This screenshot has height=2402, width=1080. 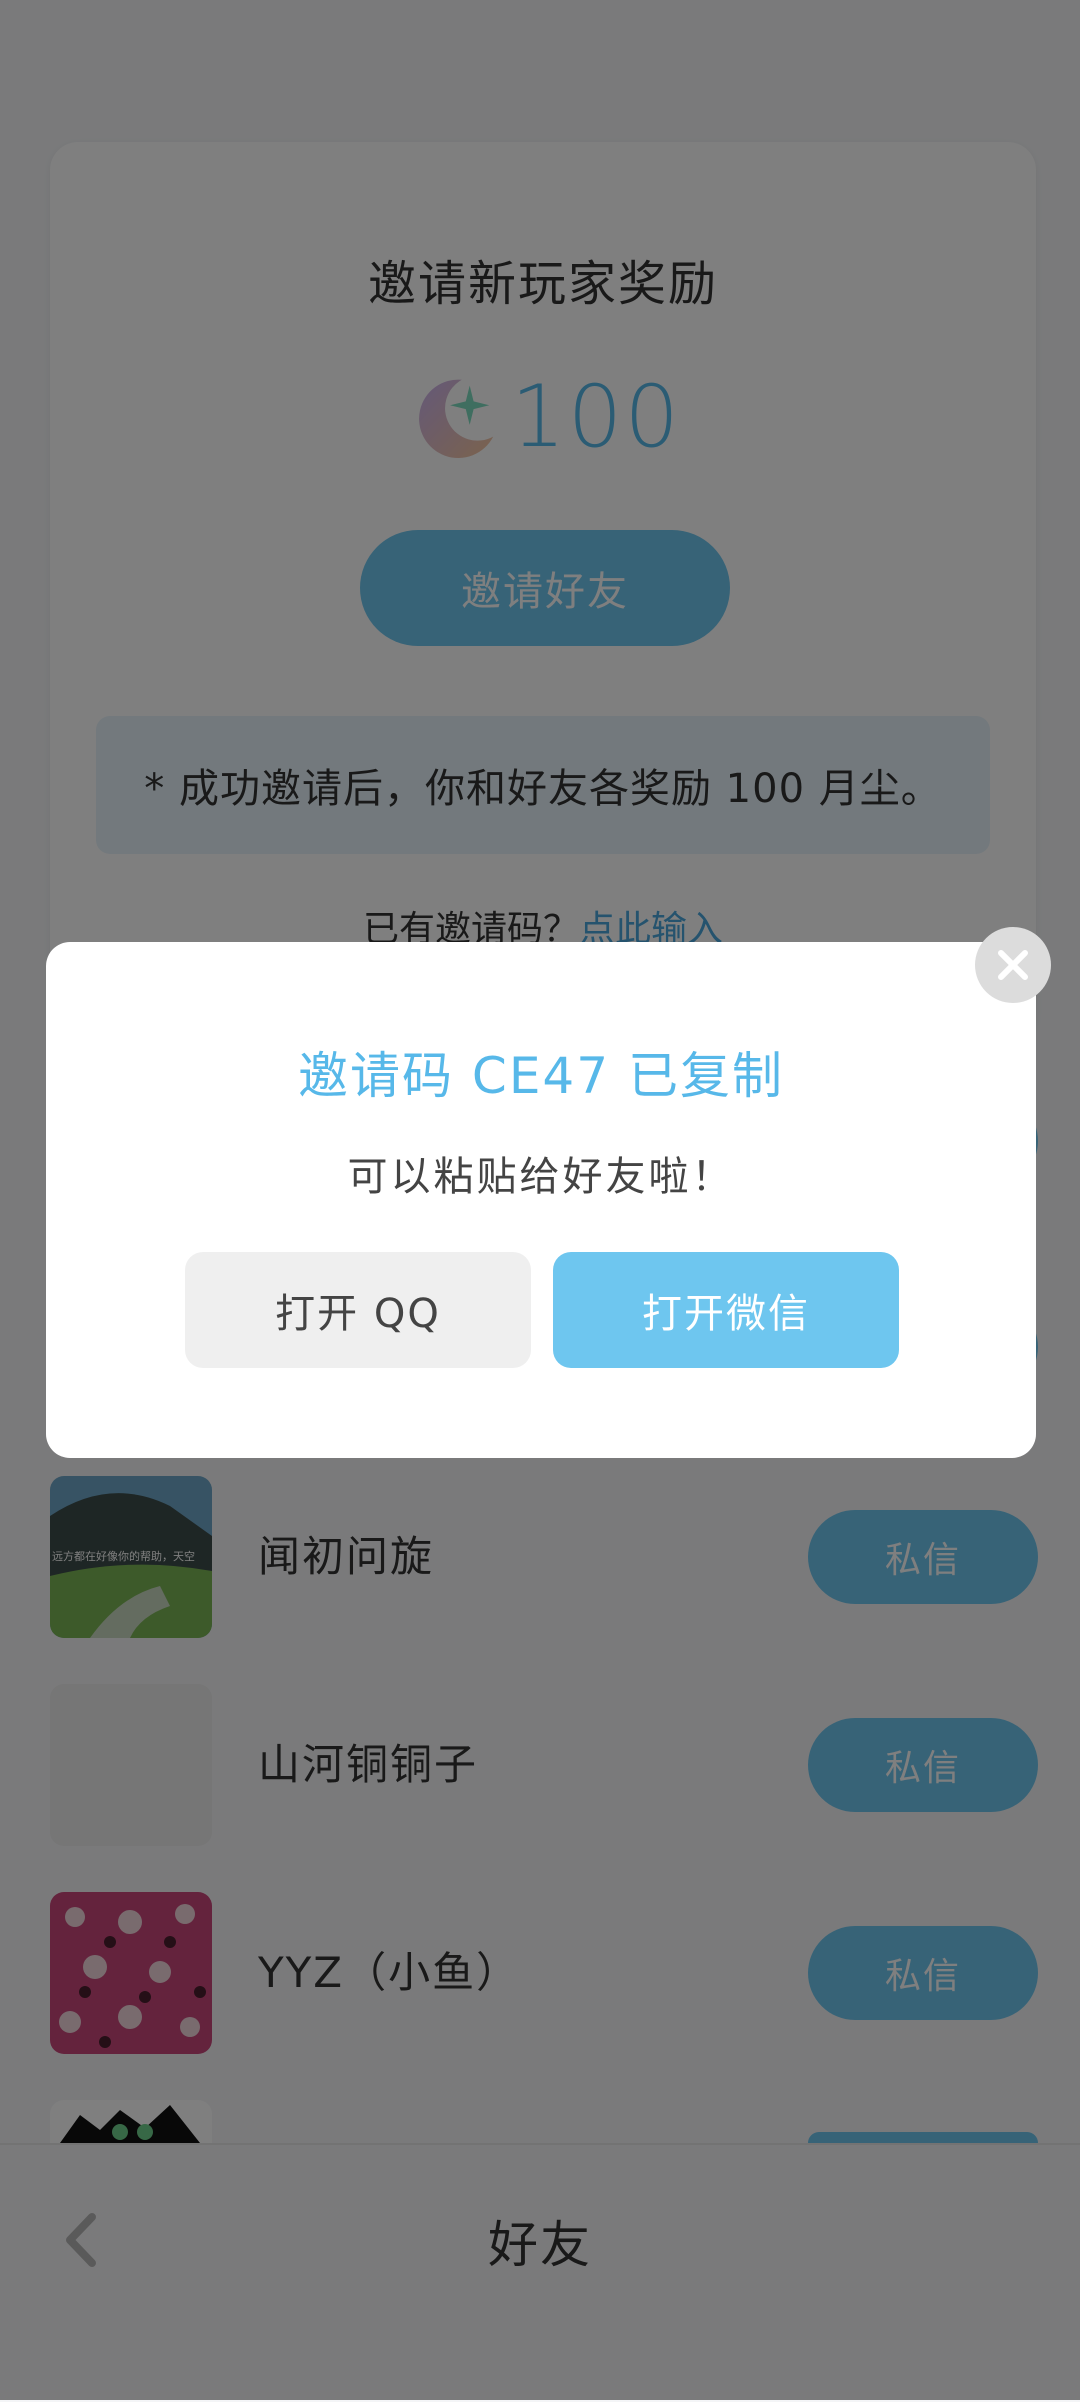 I want to click on open-qq-button: 打开 QQ, so click(x=358, y=1310).